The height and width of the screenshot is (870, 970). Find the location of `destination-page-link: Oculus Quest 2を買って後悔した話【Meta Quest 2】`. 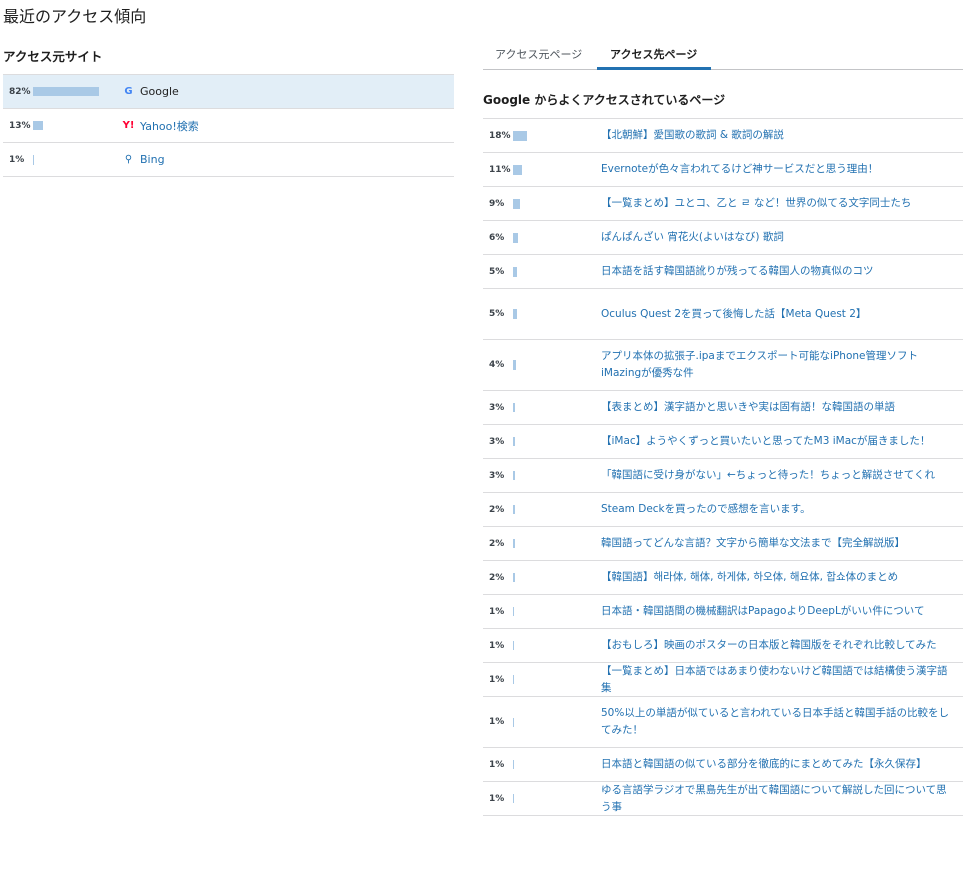

destination-page-link: Oculus Quest 2を買って後悔した話【Meta Quest 2】 is located at coordinates (737, 314).